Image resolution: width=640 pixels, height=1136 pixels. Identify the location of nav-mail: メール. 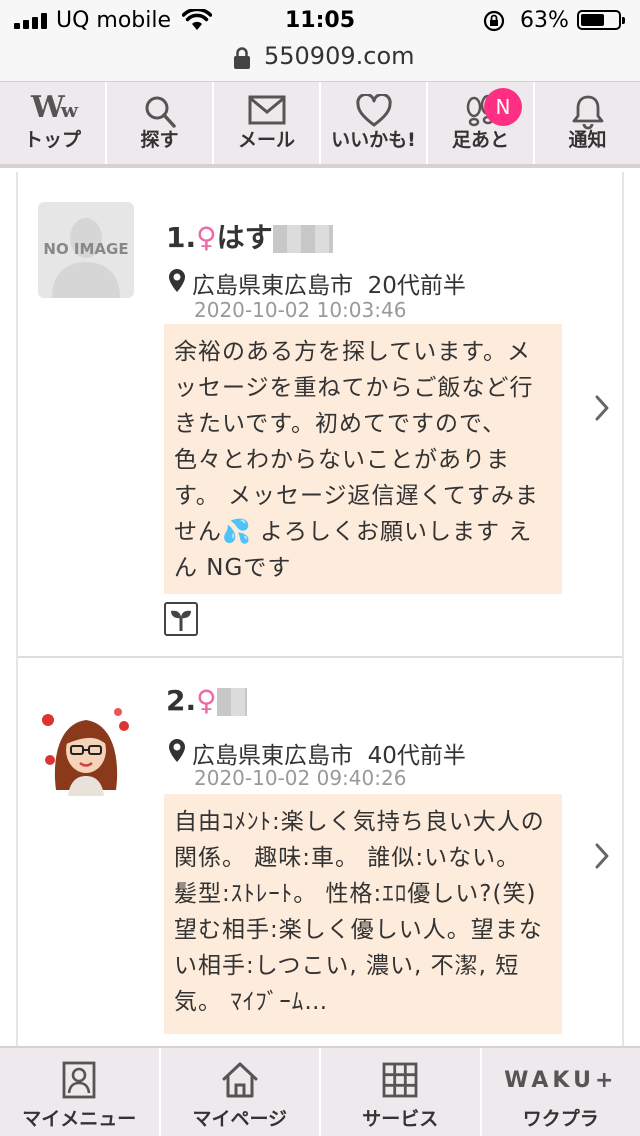
(267, 123).